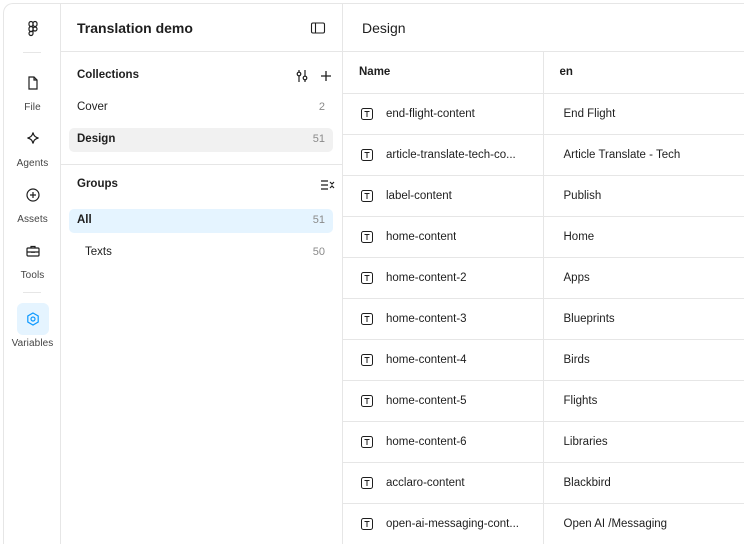 Image resolution: width=744 pixels, height=544 pixels. What do you see at coordinates (643, 401) in the screenshot?
I see `variable-value-cell: Flights` at bounding box center [643, 401].